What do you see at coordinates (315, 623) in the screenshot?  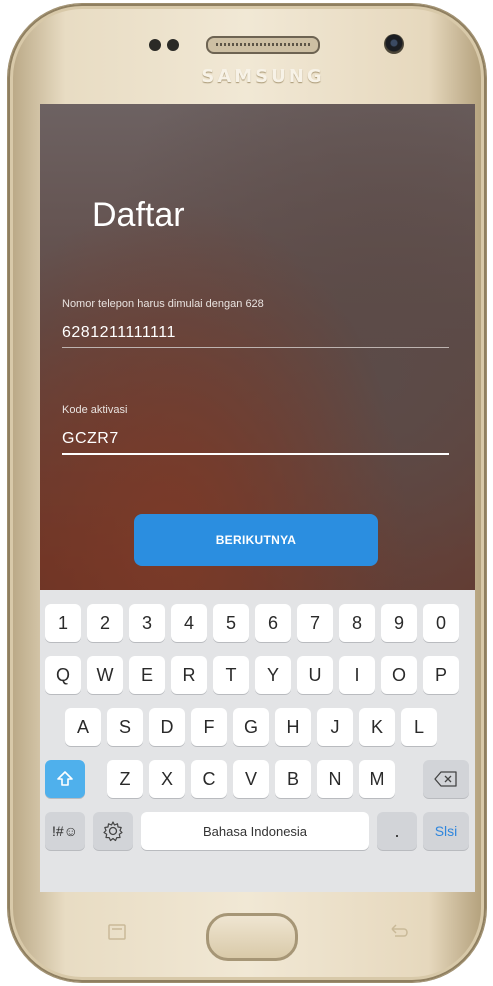 I see `key-7: 7` at bounding box center [315, 623].